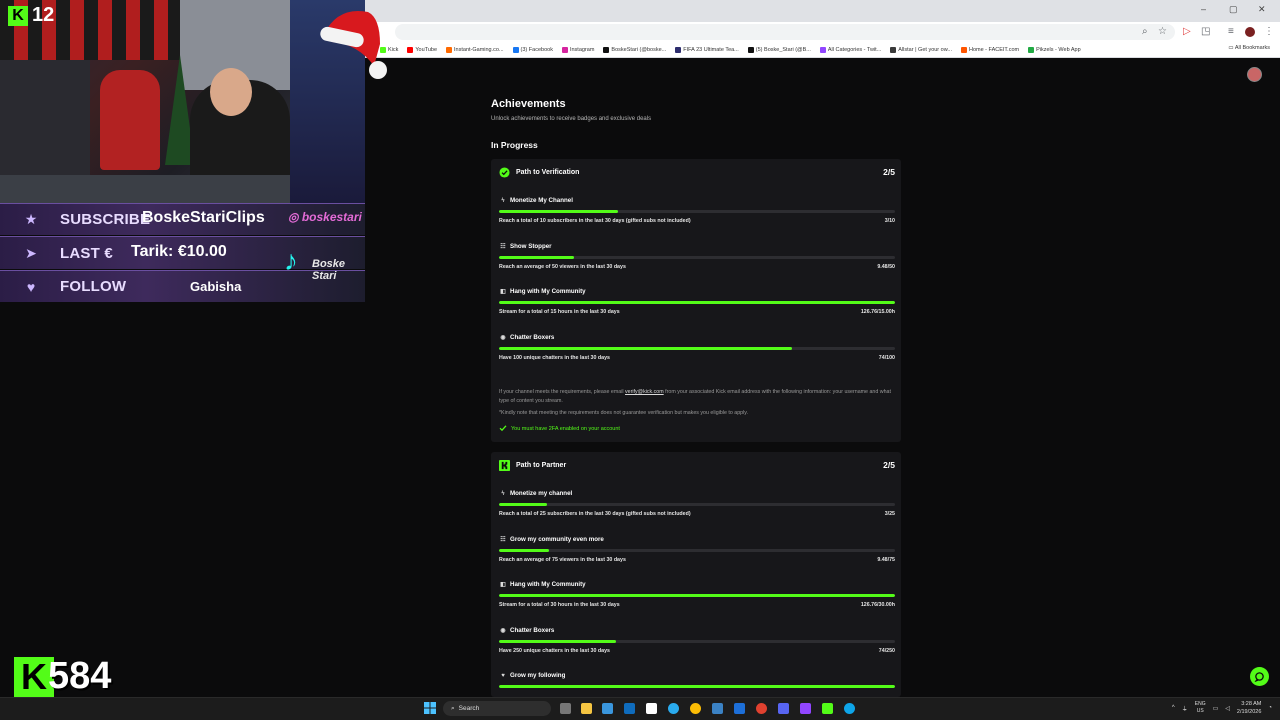  I want to click on instagram-handle: ◎ boskestari, so click(325, 217).